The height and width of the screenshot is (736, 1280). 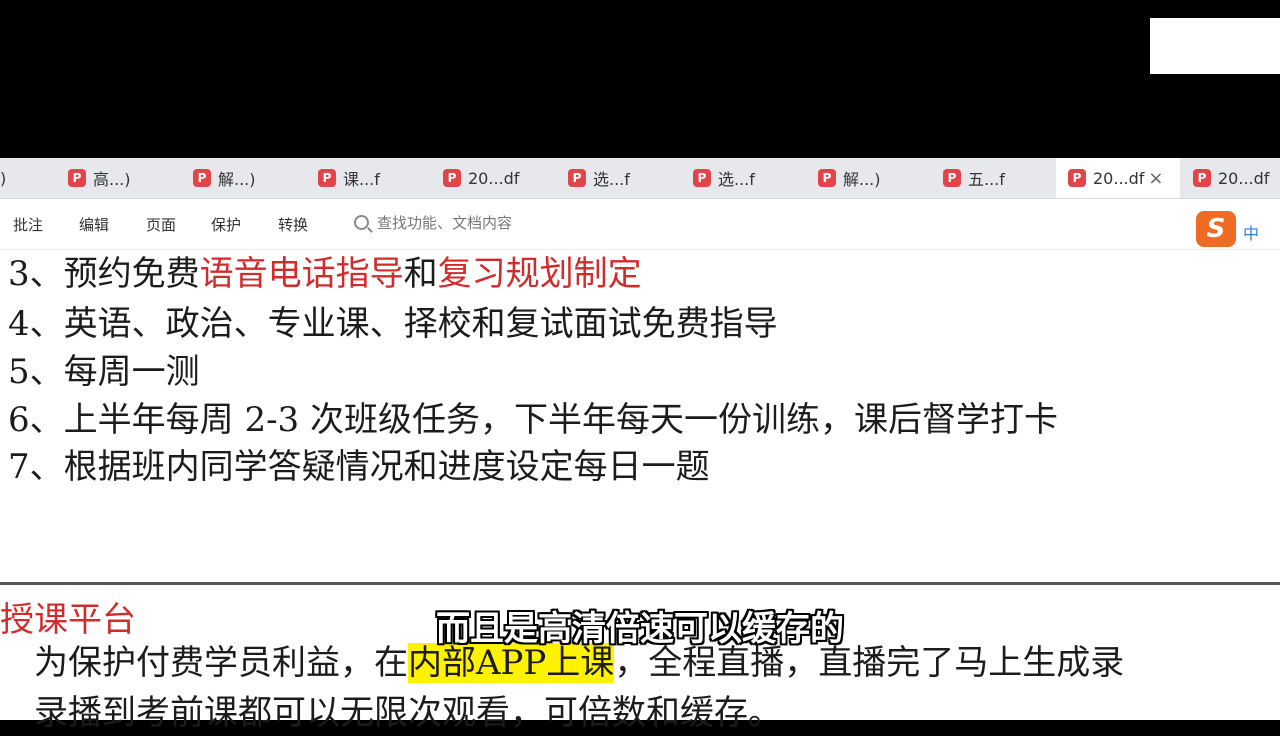 I want to click on section-divider, so click(x=640, y=583).